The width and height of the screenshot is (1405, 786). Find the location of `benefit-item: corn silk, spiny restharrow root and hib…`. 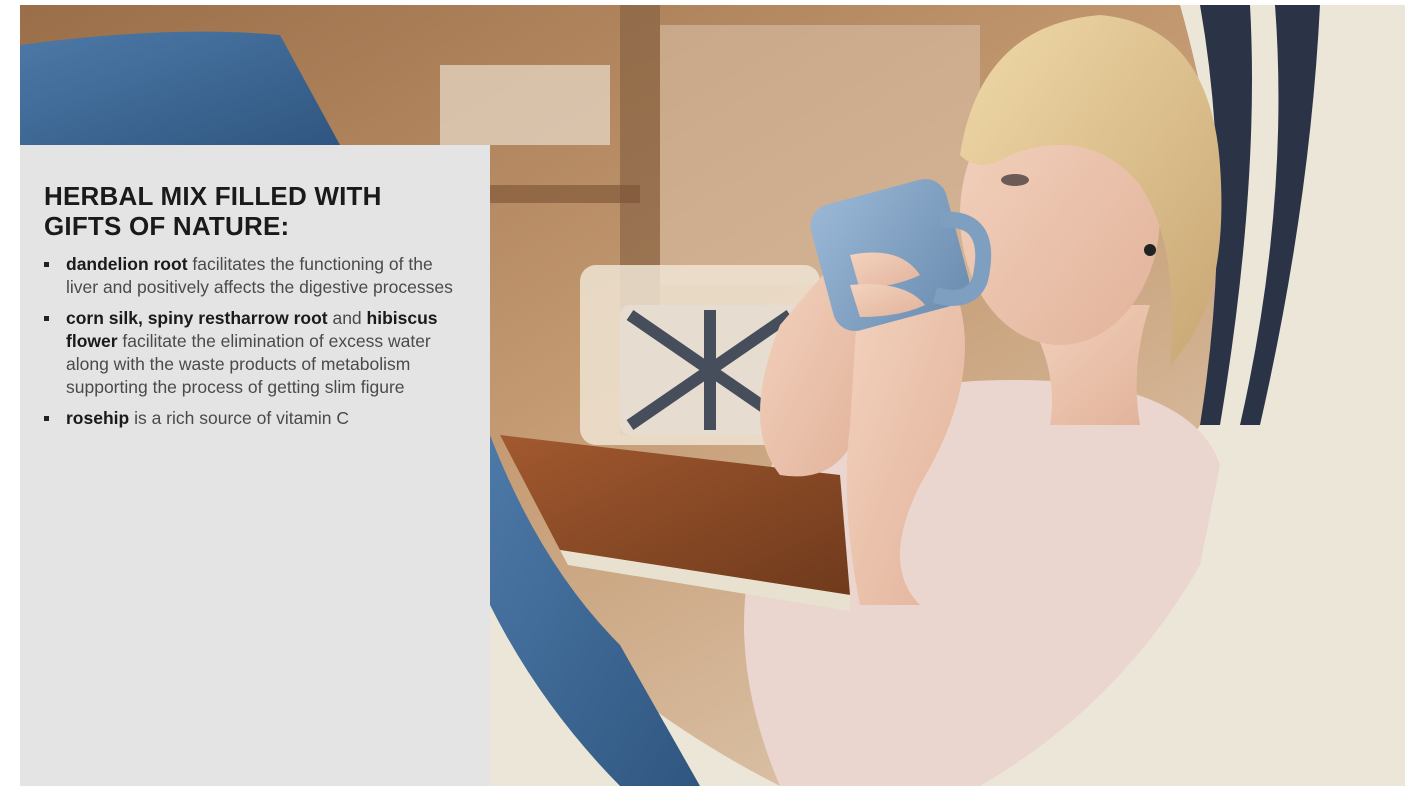

benefit-item: corn silk, spiny restharrow root and hib… is located at coordinates (256, 353).